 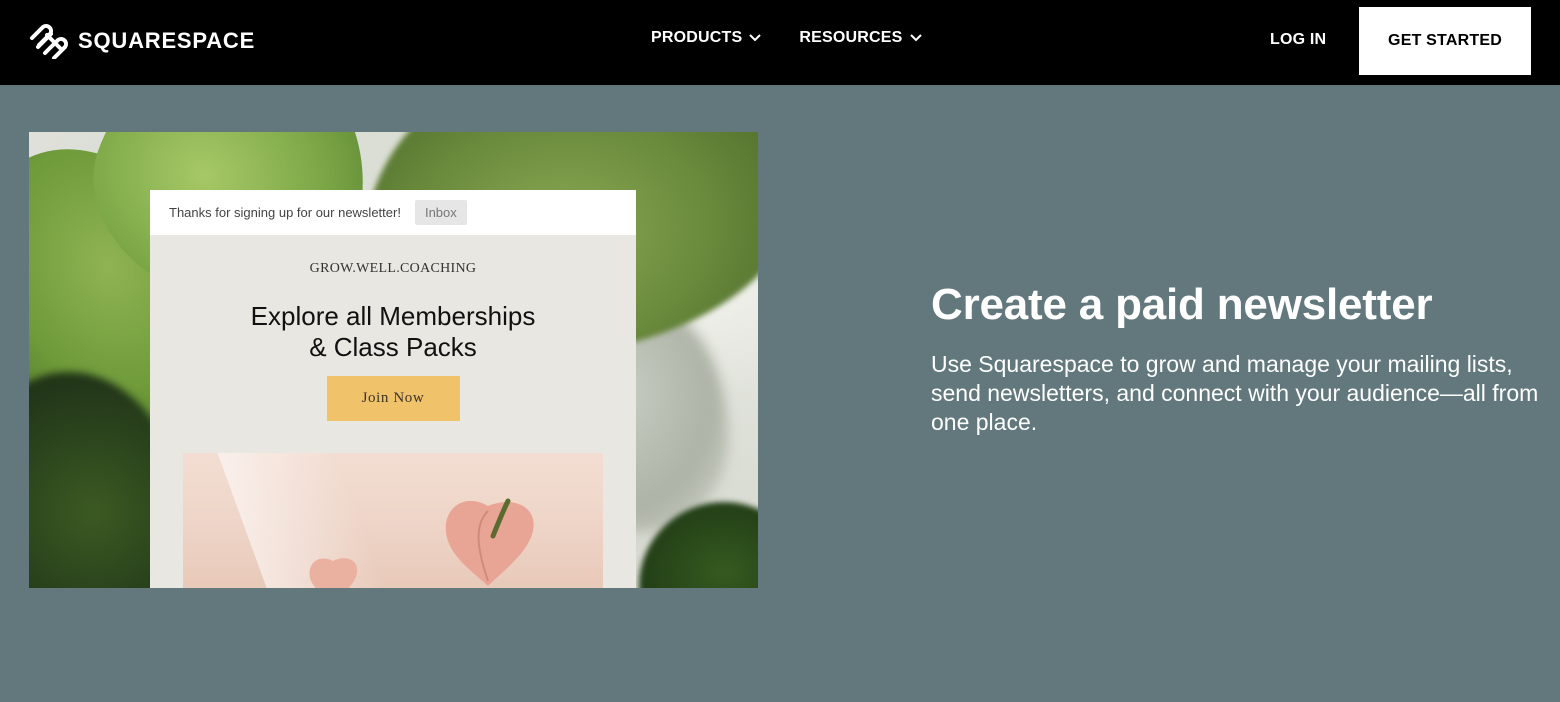 I want to click on inbox-tag: Inbox, so click(x=440, y=212).